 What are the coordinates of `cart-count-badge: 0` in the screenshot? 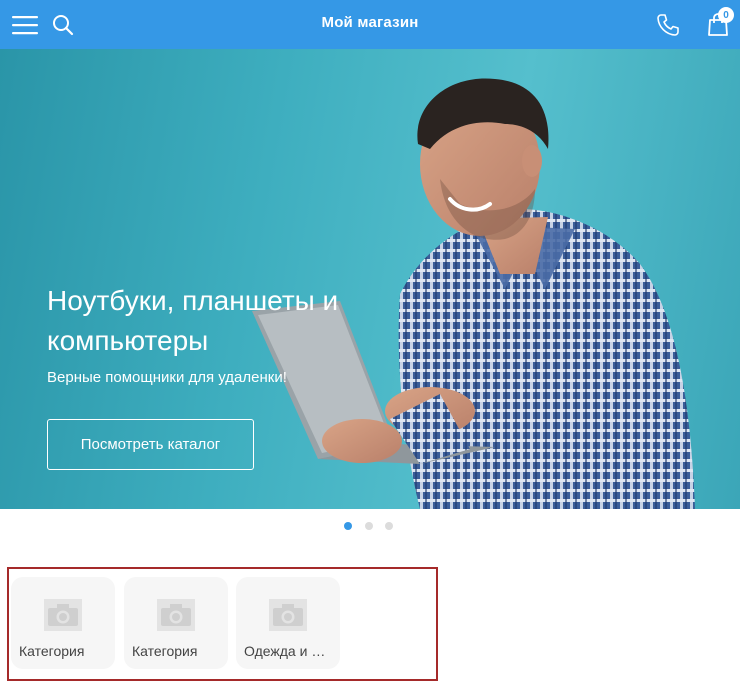 It's located at (726, 15).